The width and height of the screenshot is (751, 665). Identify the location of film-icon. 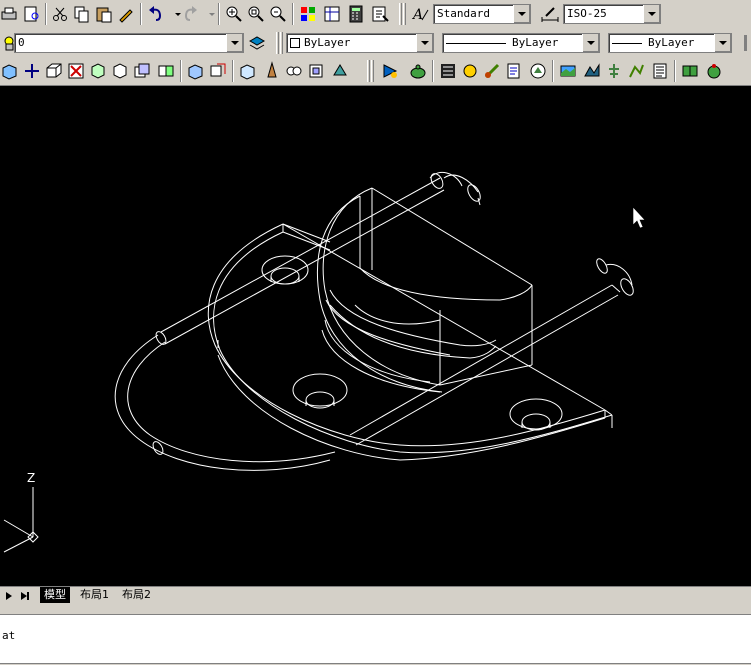
(448, 71).